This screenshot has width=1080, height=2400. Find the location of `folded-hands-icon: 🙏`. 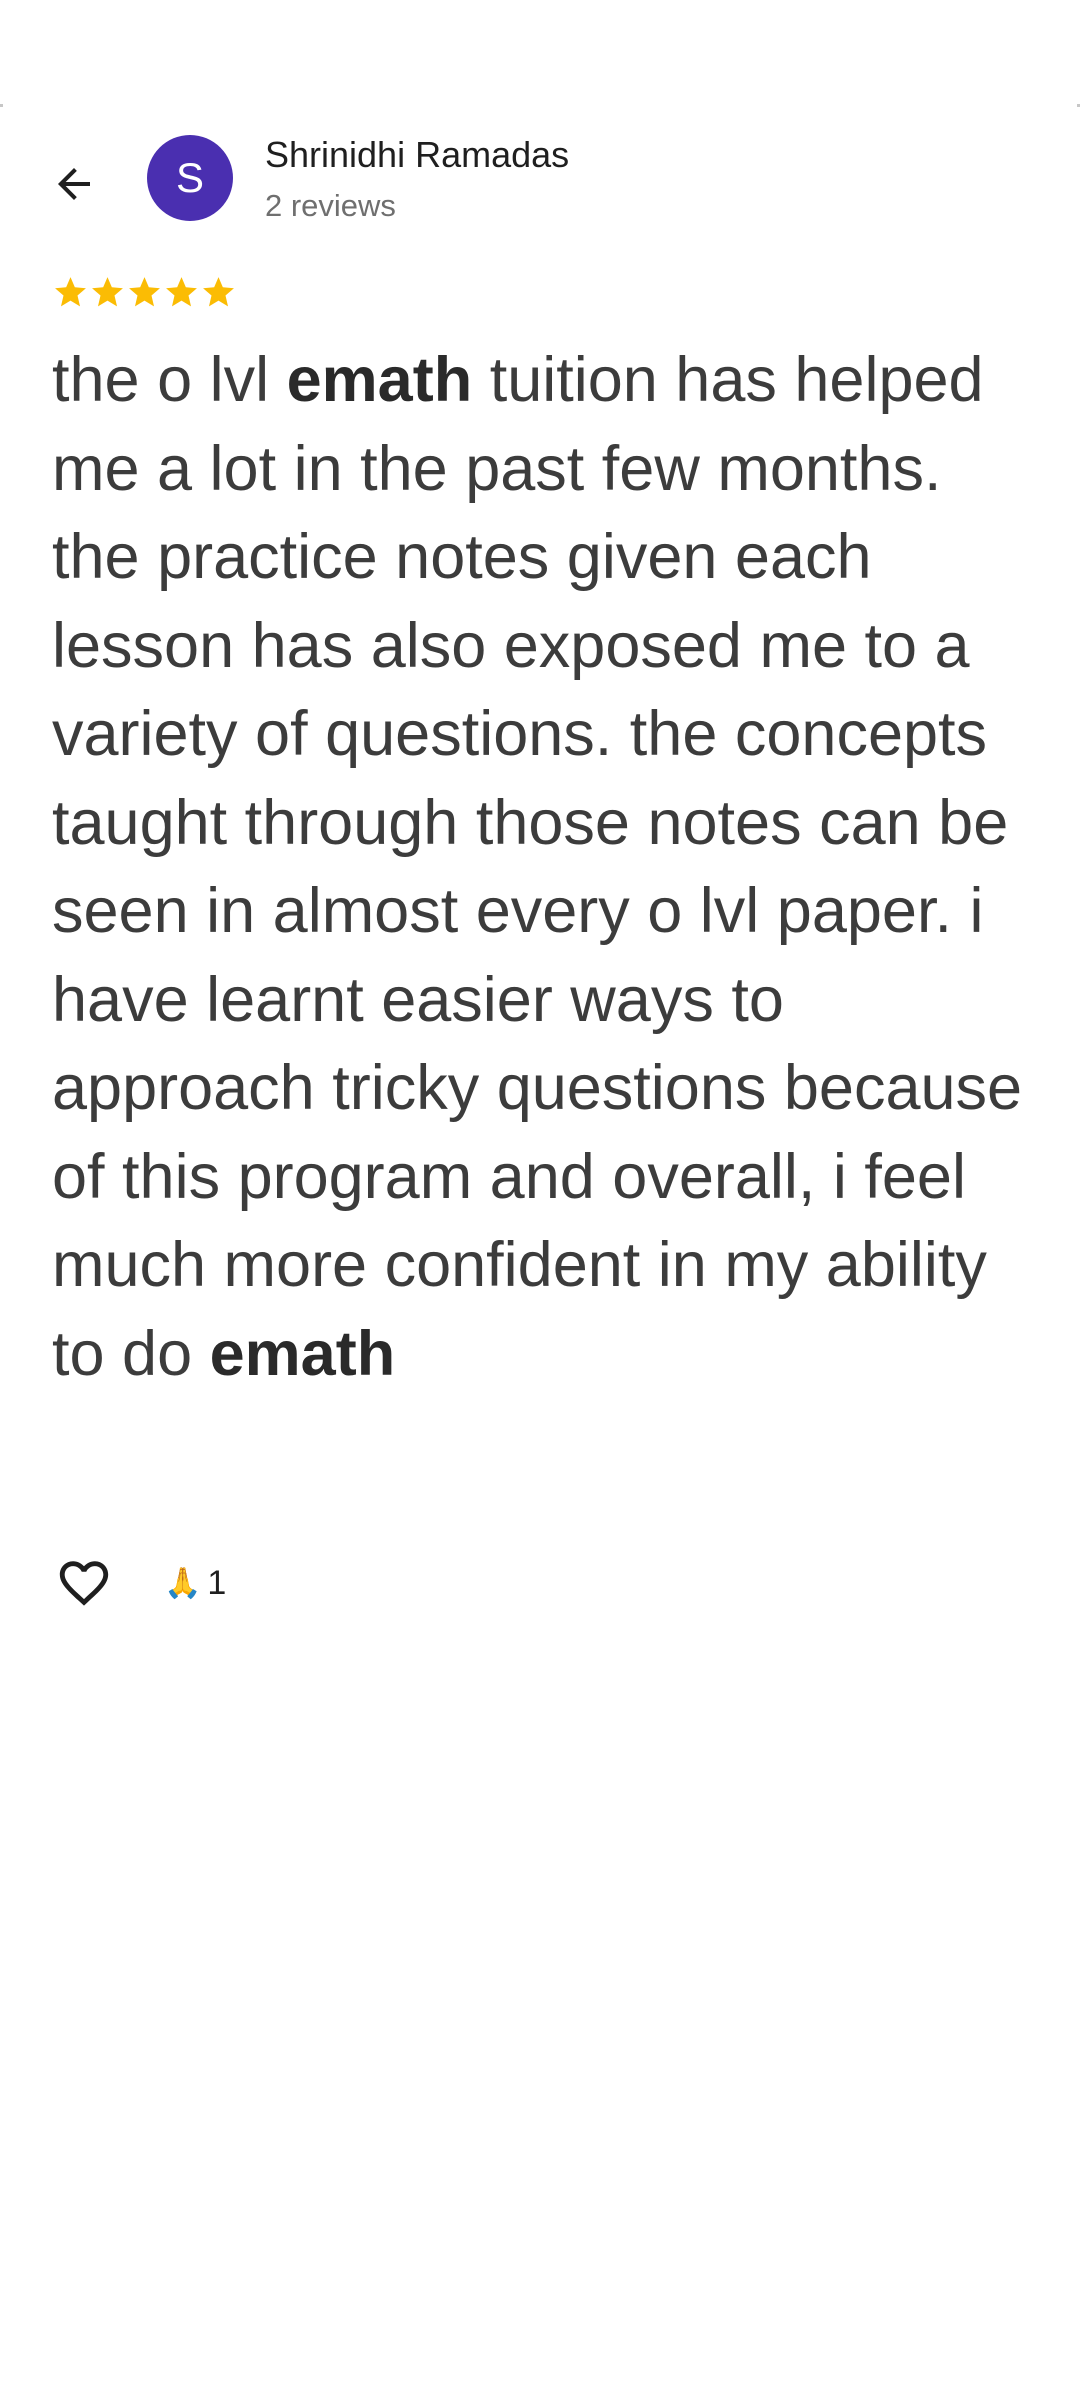

folded-hands-icon: 🙏 is located at coordinates (183, 1583).